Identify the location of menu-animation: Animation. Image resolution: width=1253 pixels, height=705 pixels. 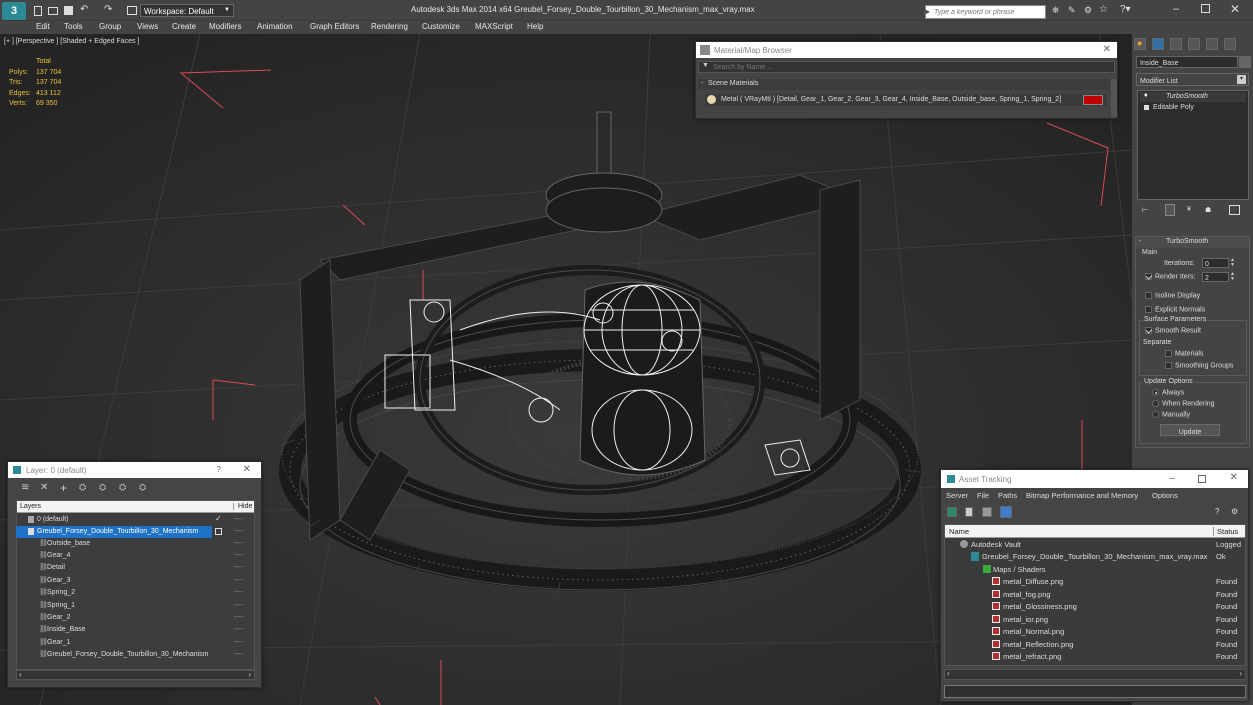
(275, 26).